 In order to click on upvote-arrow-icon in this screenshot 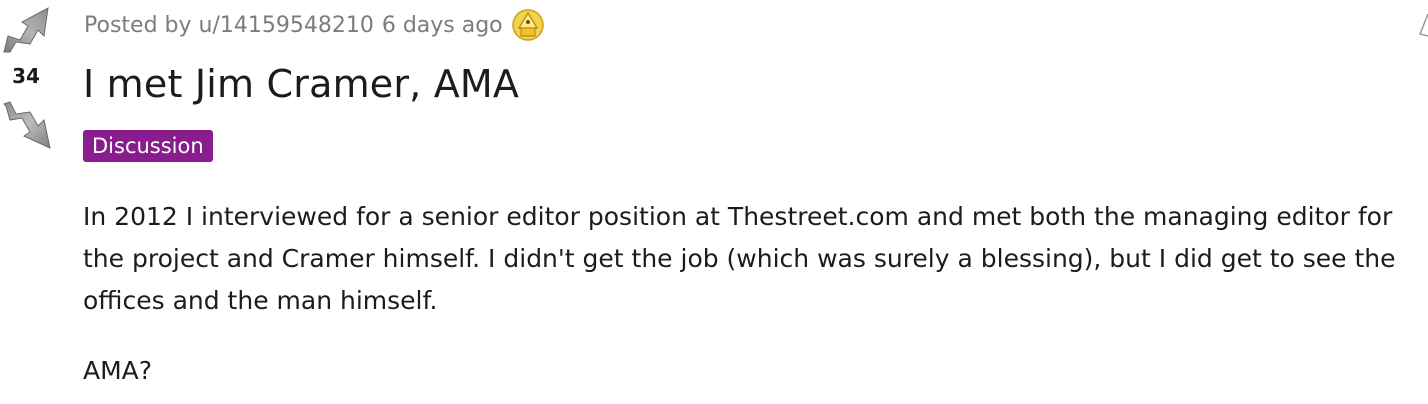, I will do `click(27, 30)`.